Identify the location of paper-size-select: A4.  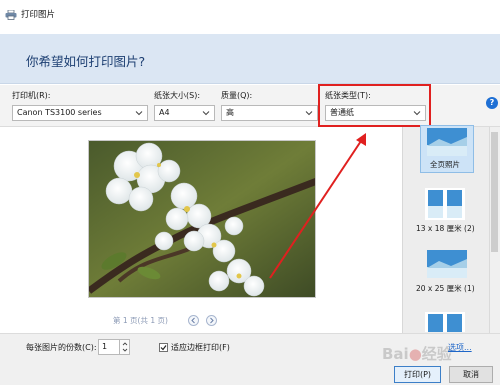
(184, 113).